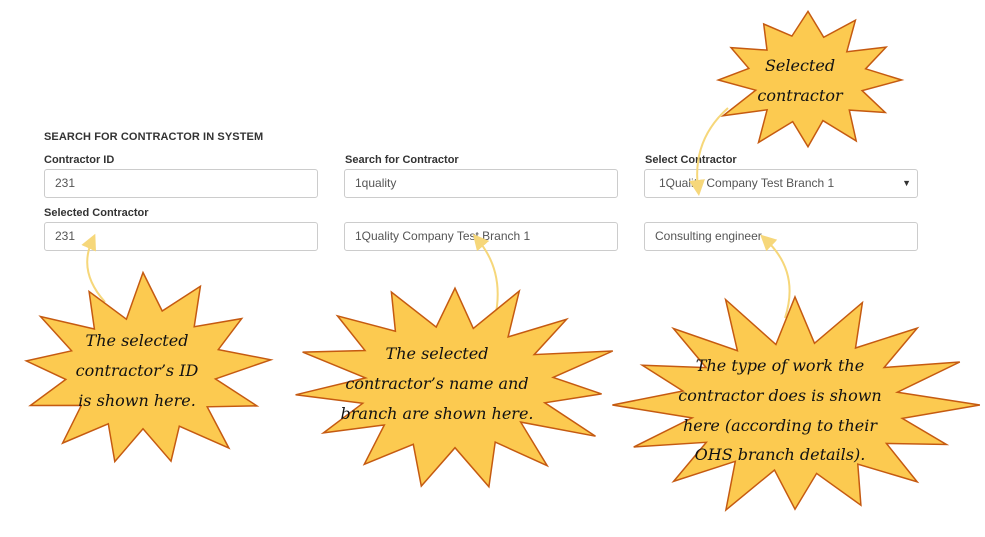 The height and width of the screenshot is (537, 985). I want to click on arrow-name, so click(485, 276).